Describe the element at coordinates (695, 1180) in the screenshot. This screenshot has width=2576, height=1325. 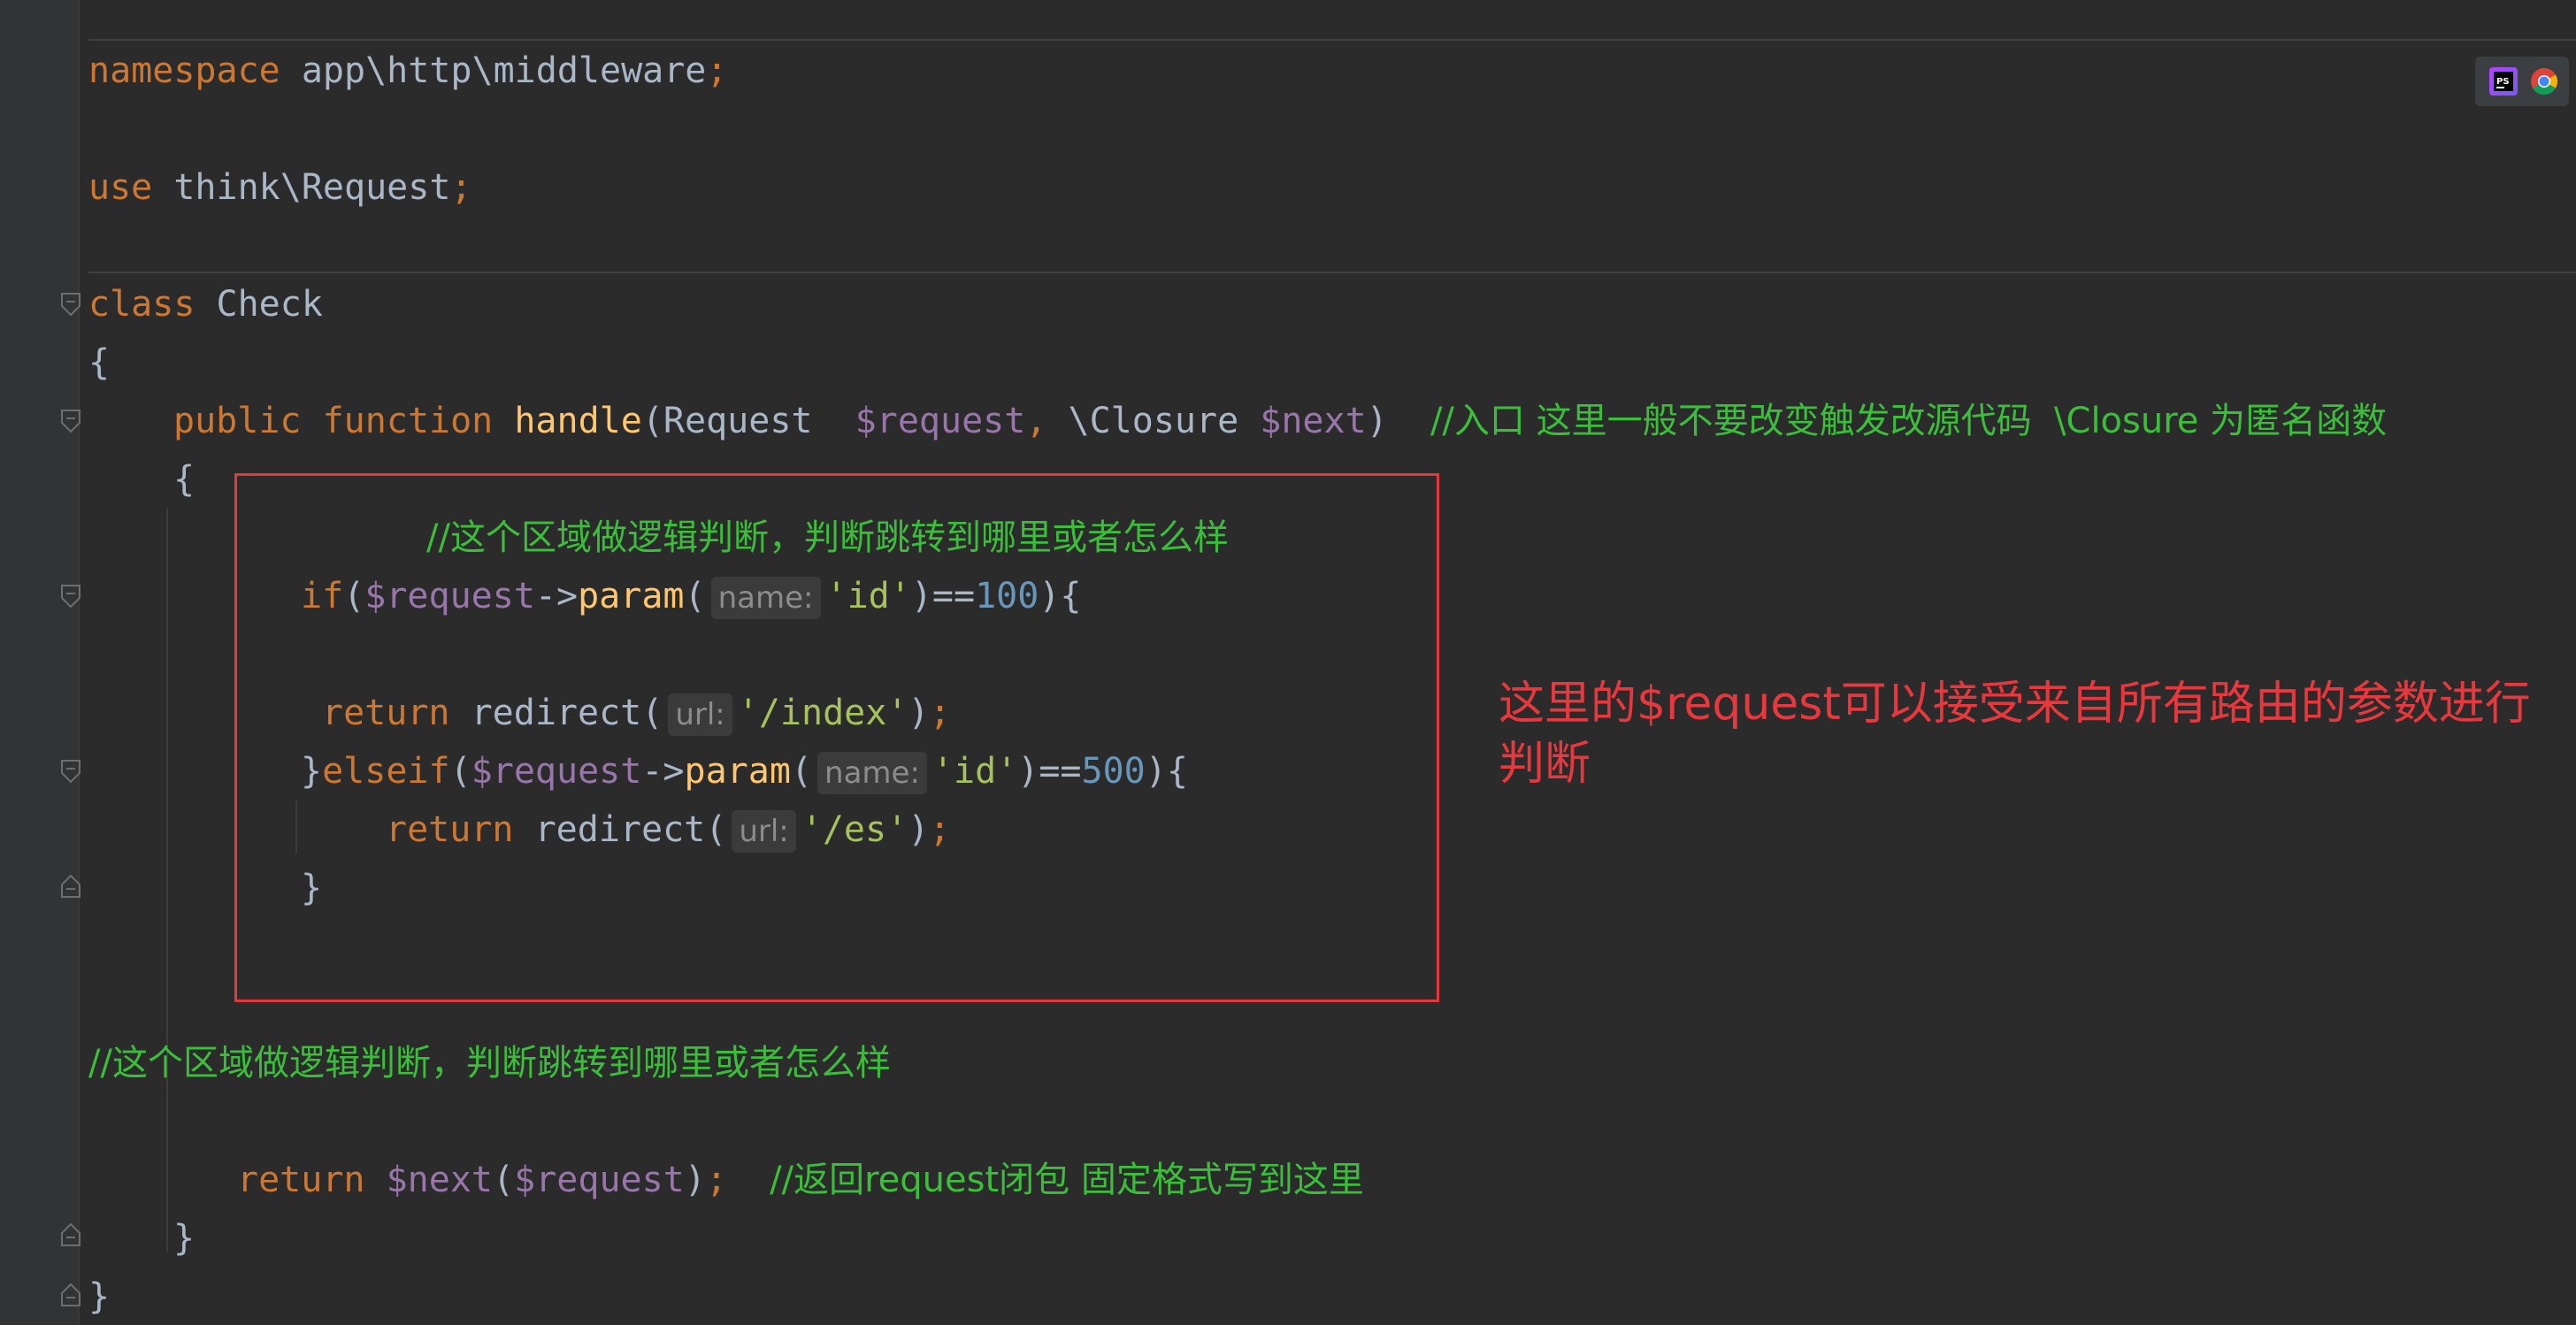
I see `paren: )` at that location.